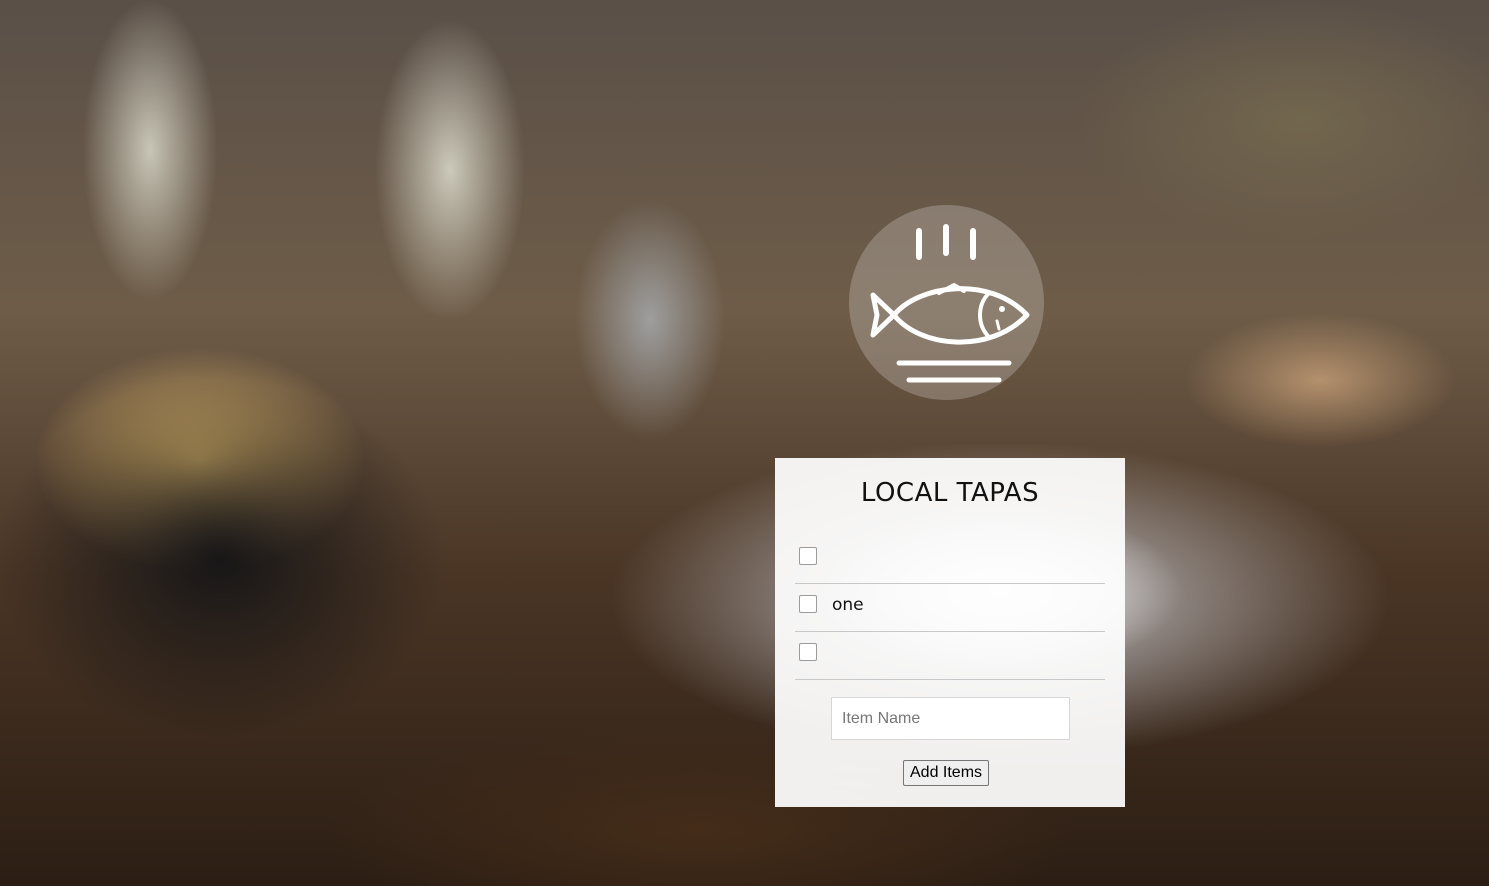 This screenshot has height=886, width=1489. What do you see at coordinates (950, 718) in the screenshot?
I see `item-name-input` at bounding box center [950, 718].